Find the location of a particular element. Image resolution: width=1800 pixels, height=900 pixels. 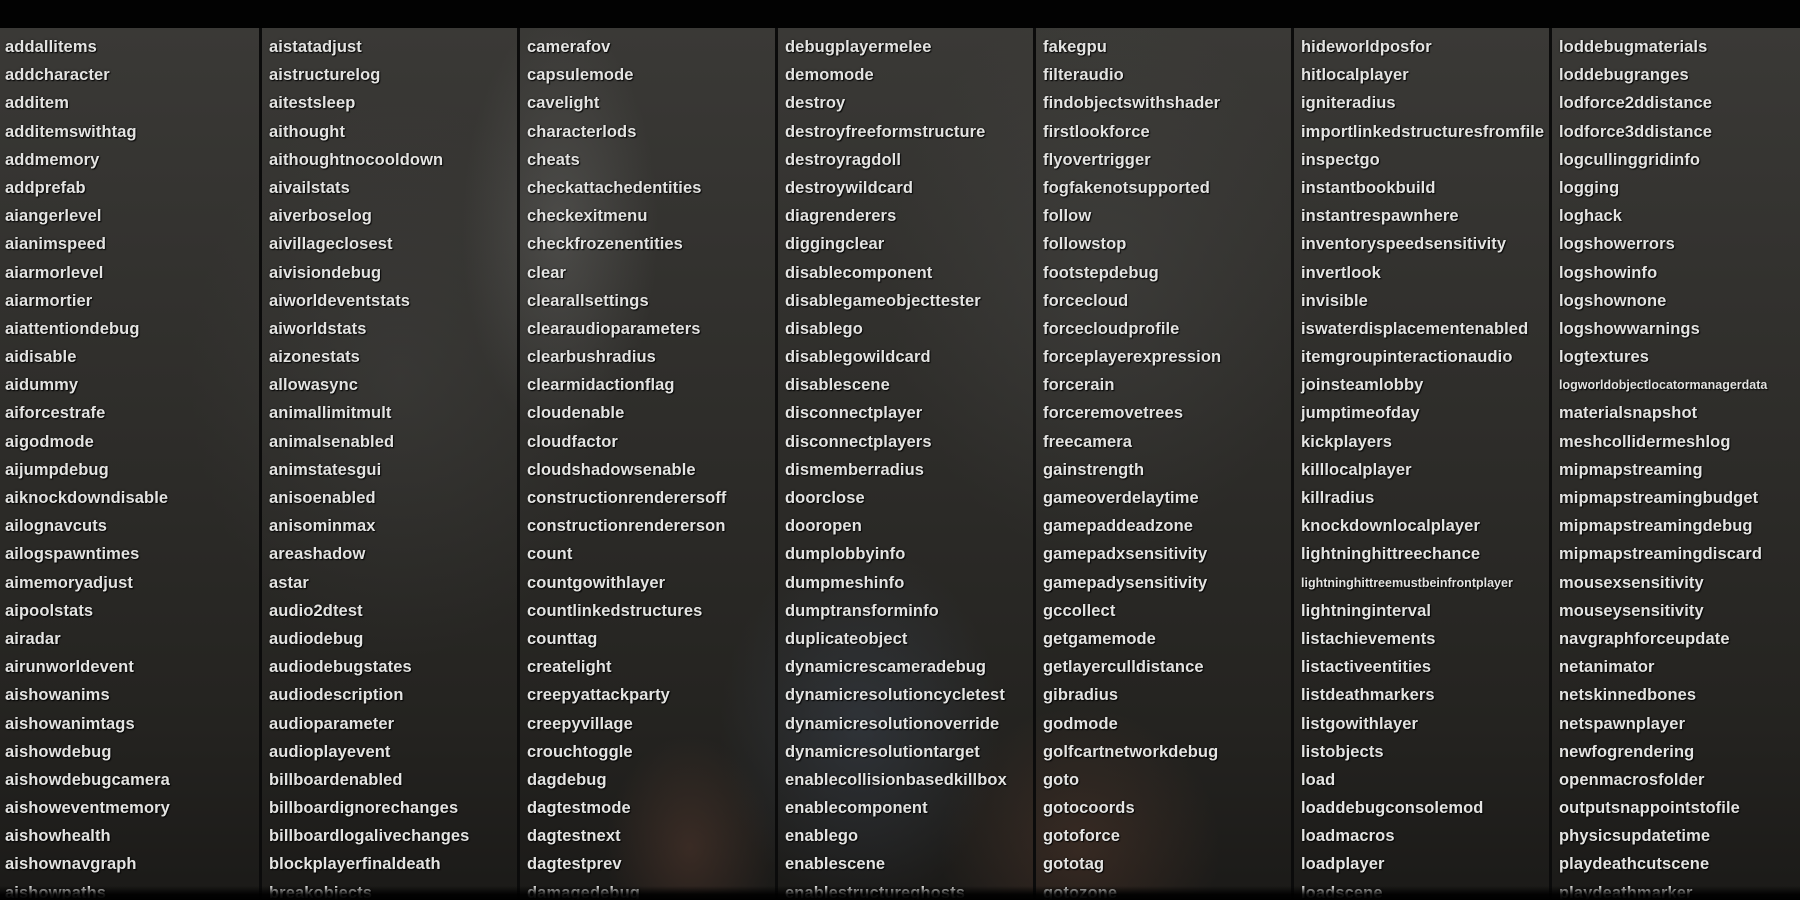

console-command: aiworldstats is located at coordinates (393, 329).